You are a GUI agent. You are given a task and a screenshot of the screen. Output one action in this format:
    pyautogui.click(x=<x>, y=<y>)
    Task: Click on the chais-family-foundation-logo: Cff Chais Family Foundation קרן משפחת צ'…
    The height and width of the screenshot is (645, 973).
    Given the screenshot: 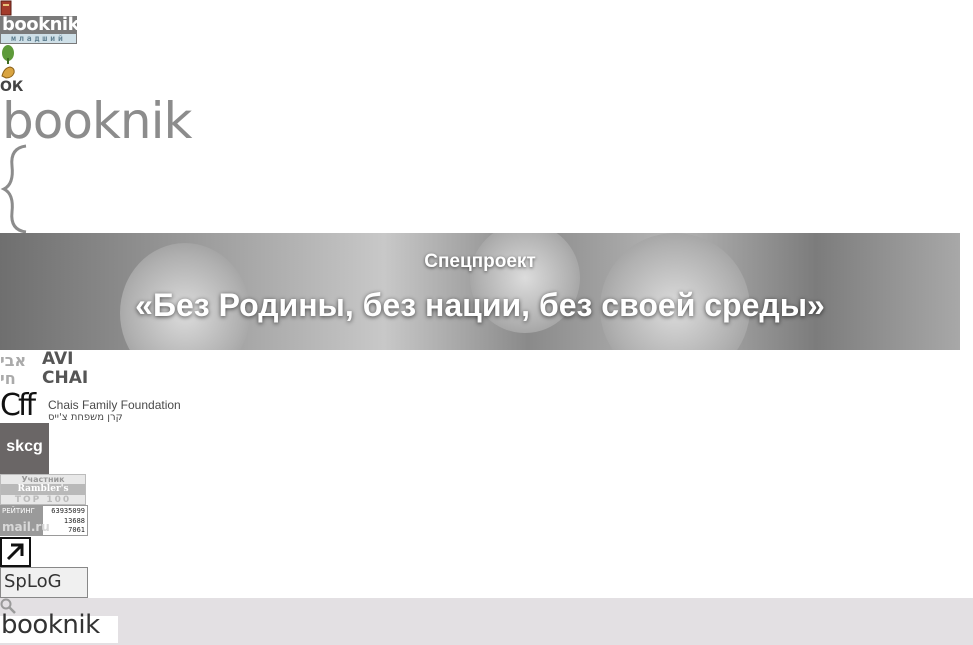 What is the action you would take?
    pyautogui.click(x=92, y=406)
    